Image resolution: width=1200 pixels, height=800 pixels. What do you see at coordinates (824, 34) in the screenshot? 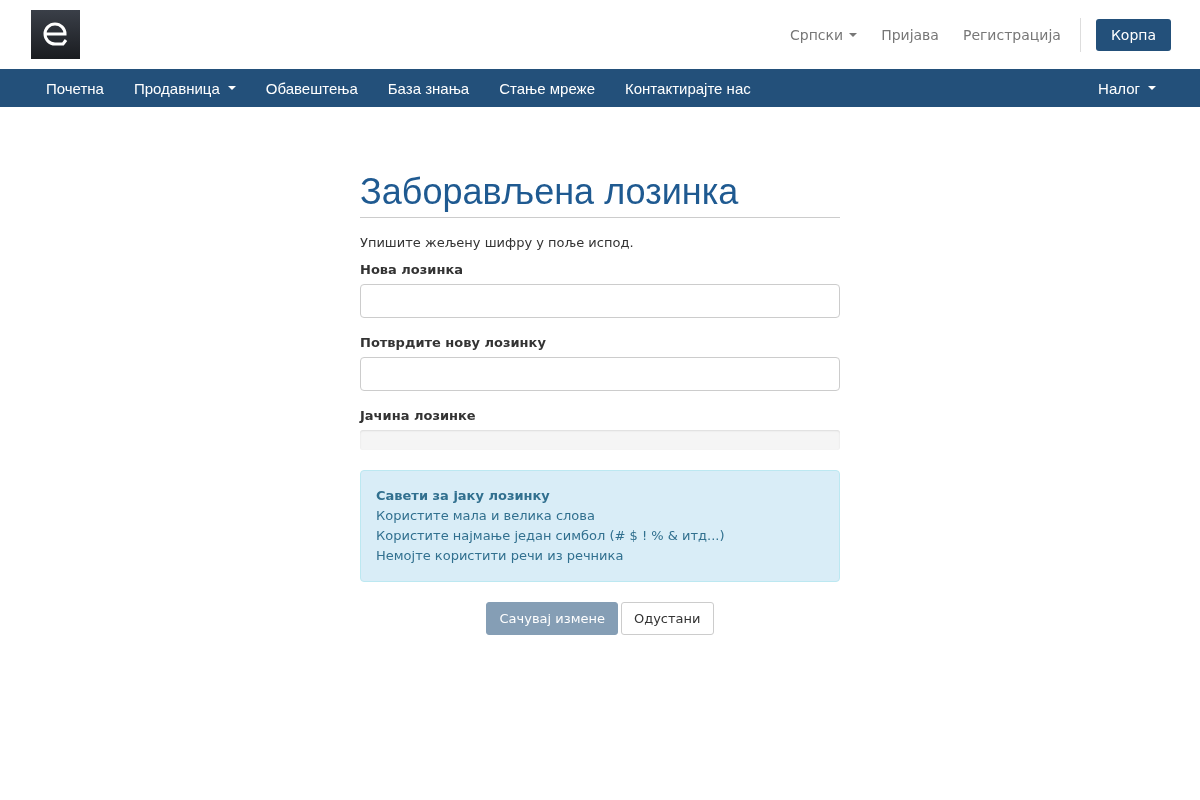
I see `header-link: Српски` at bounding box center [824, 34].